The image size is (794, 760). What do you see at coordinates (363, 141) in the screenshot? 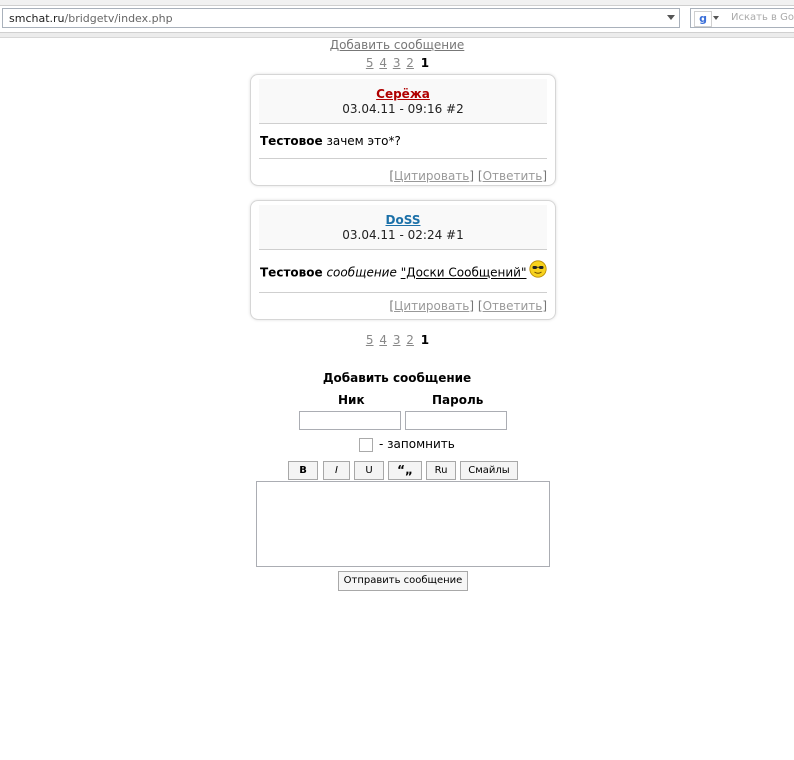
I see `post-text-rest: зачем это*?` at bounding box center [363, 141].